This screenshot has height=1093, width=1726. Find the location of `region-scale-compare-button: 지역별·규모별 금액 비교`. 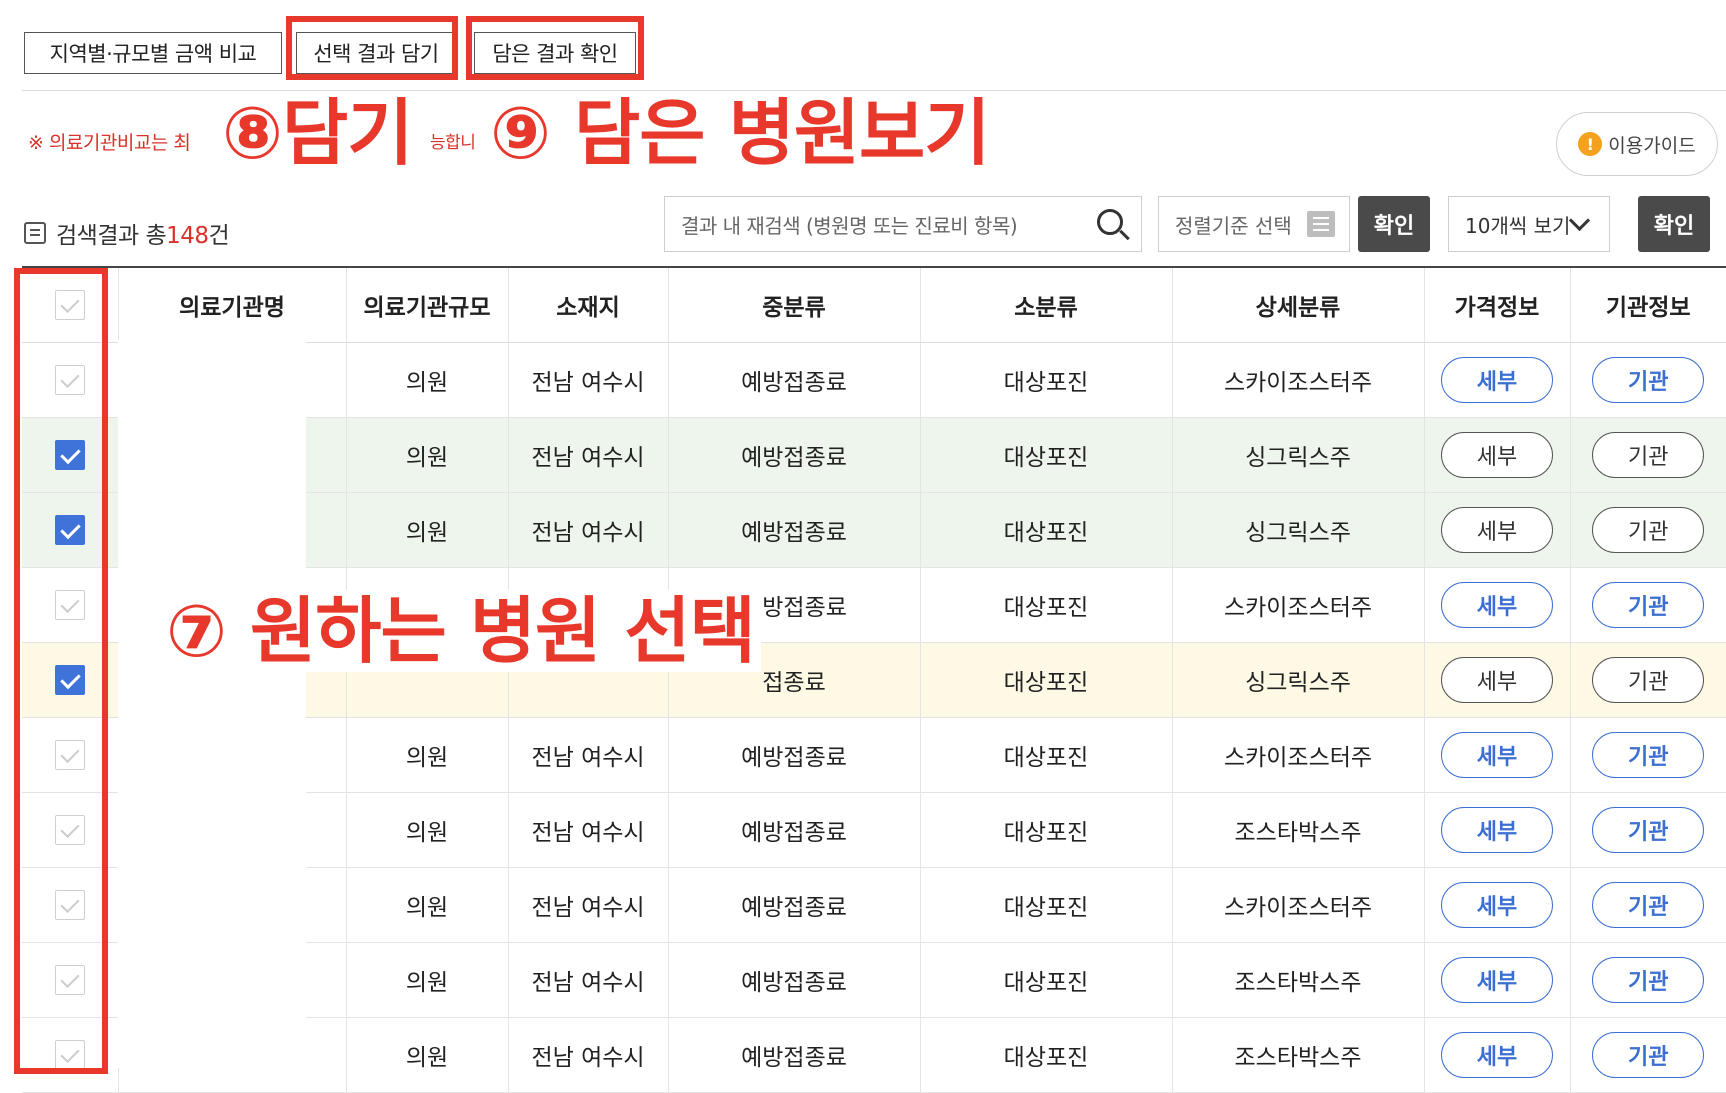

region-scale-compare-button: 지역별·규모별 금액 비교 is located at coordinates (153, 53).